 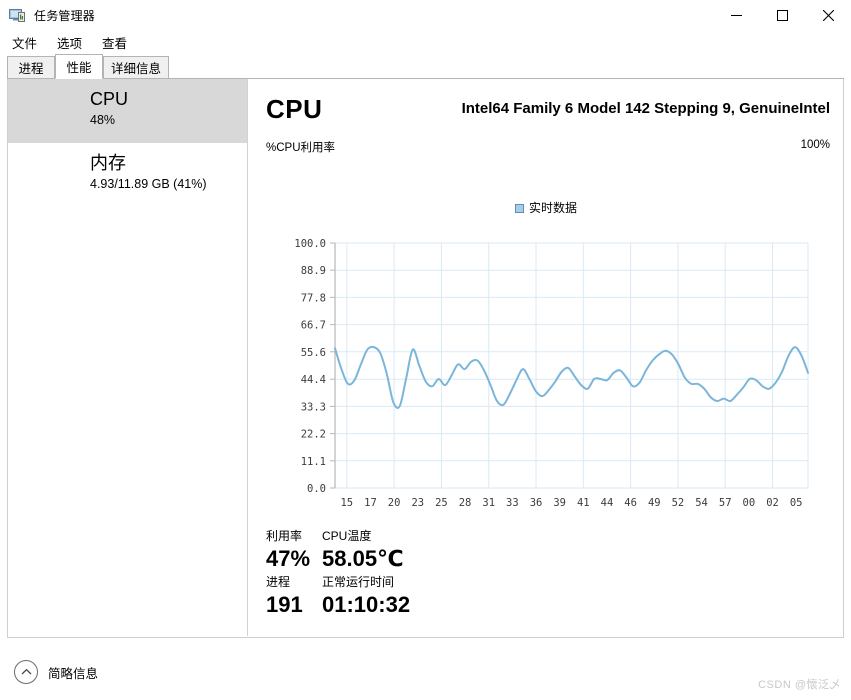 What do you see at coordinates (65, 16) in the screenshot?
I see `window-title: 任务管理器` at bounding box center [65, 16].